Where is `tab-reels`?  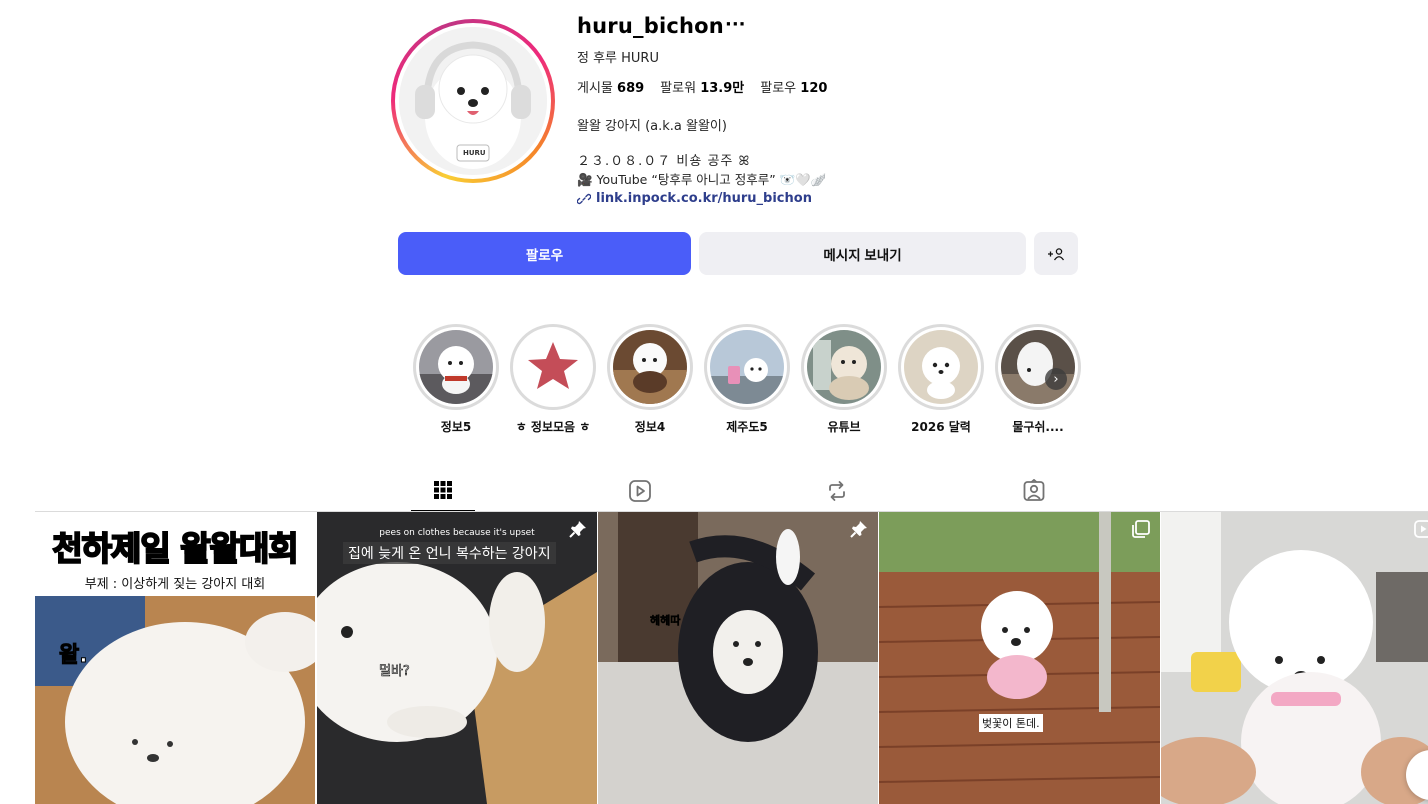 tab-reels is located at coordinates (640, 491).